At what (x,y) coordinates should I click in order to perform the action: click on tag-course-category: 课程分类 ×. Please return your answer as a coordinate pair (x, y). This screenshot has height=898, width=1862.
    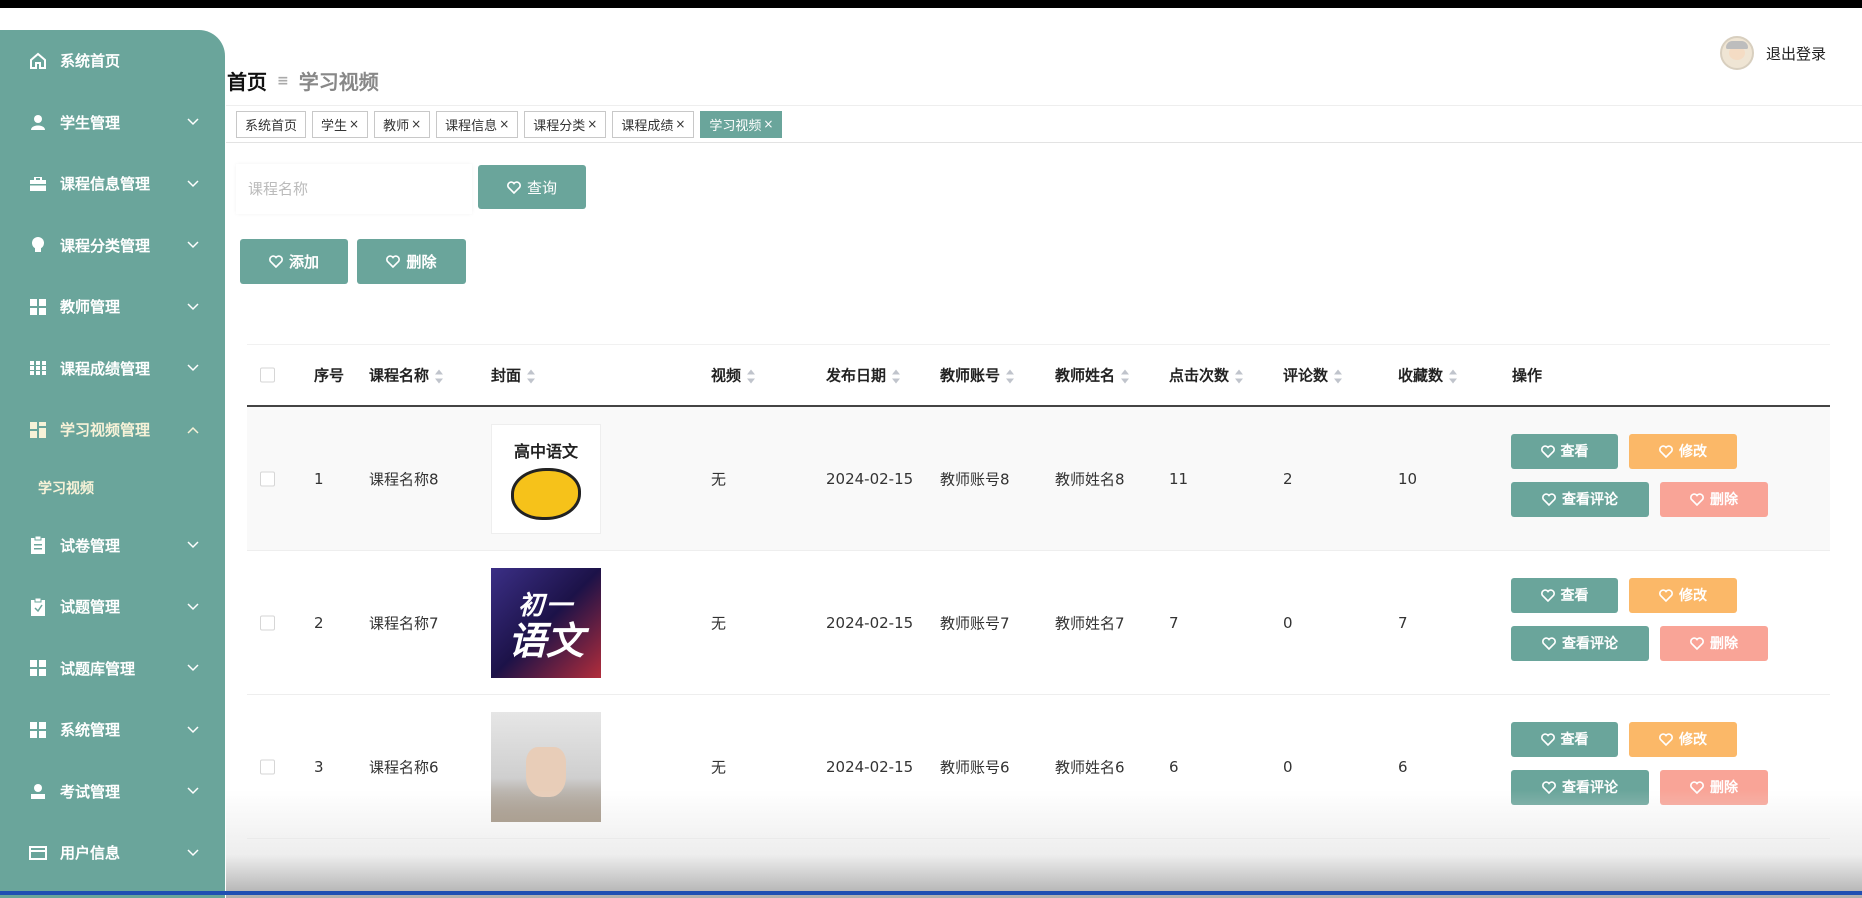
    Looking at the image, I should click on (565, 124).